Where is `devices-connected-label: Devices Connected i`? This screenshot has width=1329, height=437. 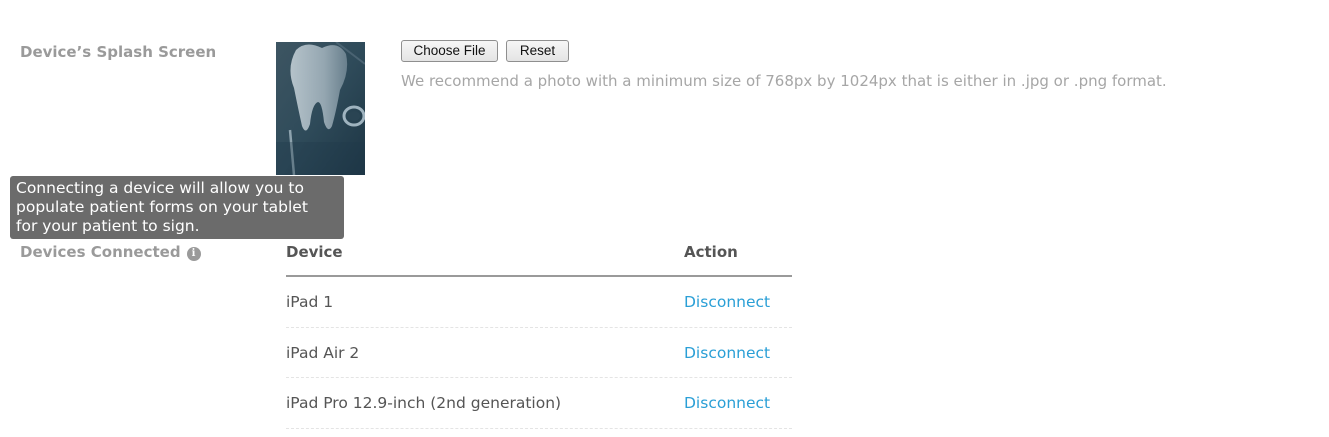 devices-connected-label: Devices Connected i is located at coordinates (110, 252).